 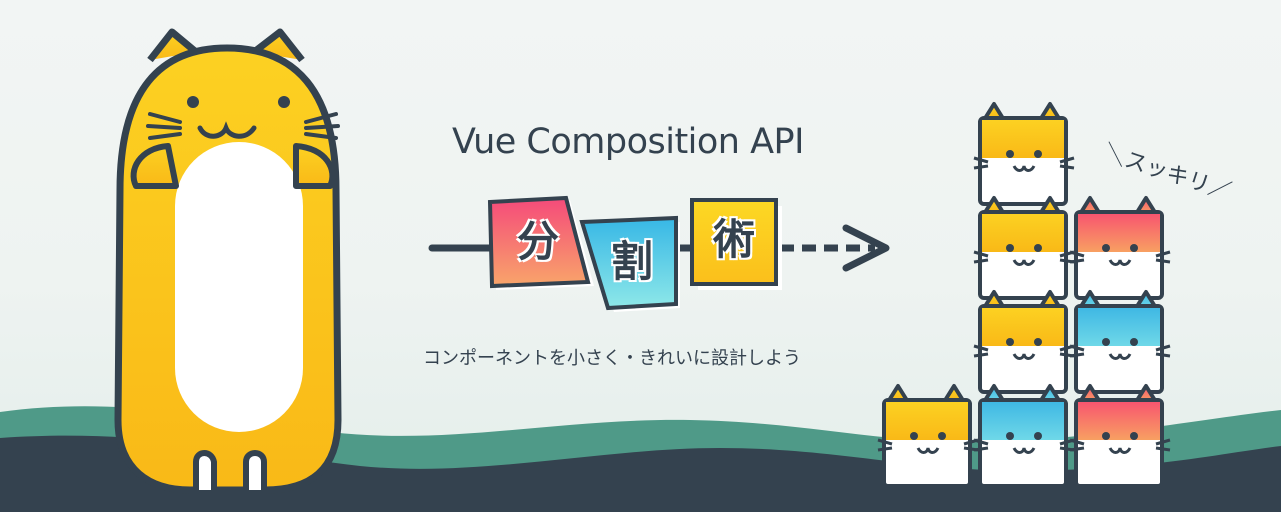 What do you see at coordinates (612, 358) in the screenshot?
I see `banner-subtitle: コンポーネントを小さく・きれいに設計しよう` at bounding box center [612, 358].